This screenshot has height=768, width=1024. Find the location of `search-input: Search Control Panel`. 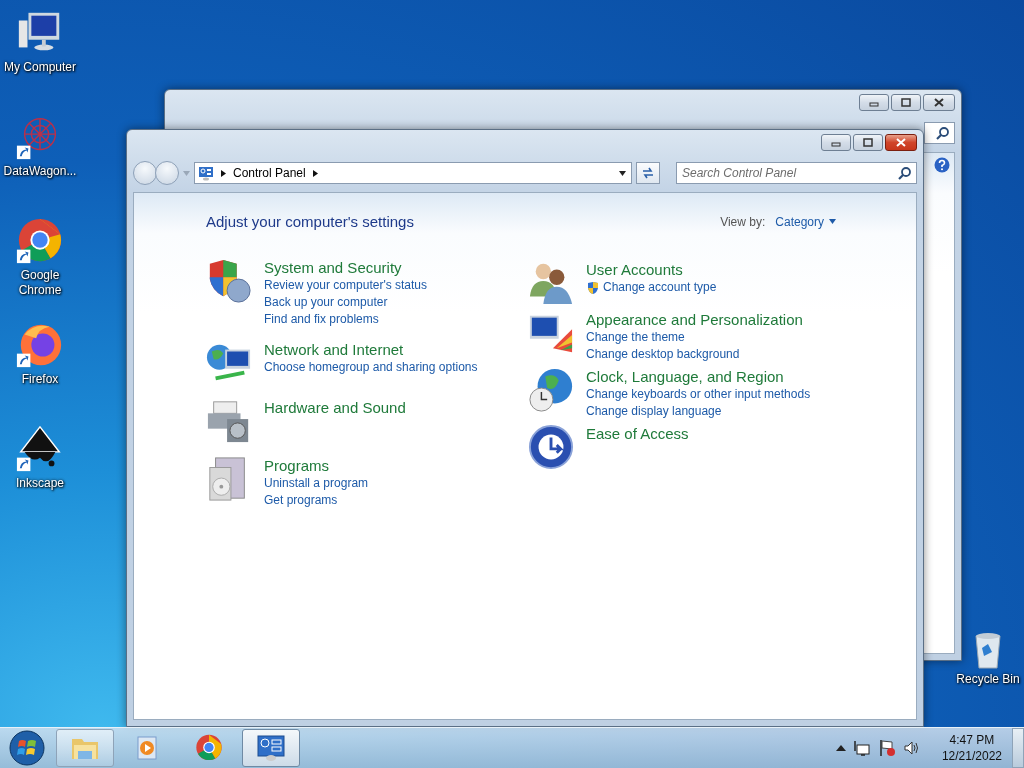

search-input: Search Control Panel is located at coordinates (790, 173).